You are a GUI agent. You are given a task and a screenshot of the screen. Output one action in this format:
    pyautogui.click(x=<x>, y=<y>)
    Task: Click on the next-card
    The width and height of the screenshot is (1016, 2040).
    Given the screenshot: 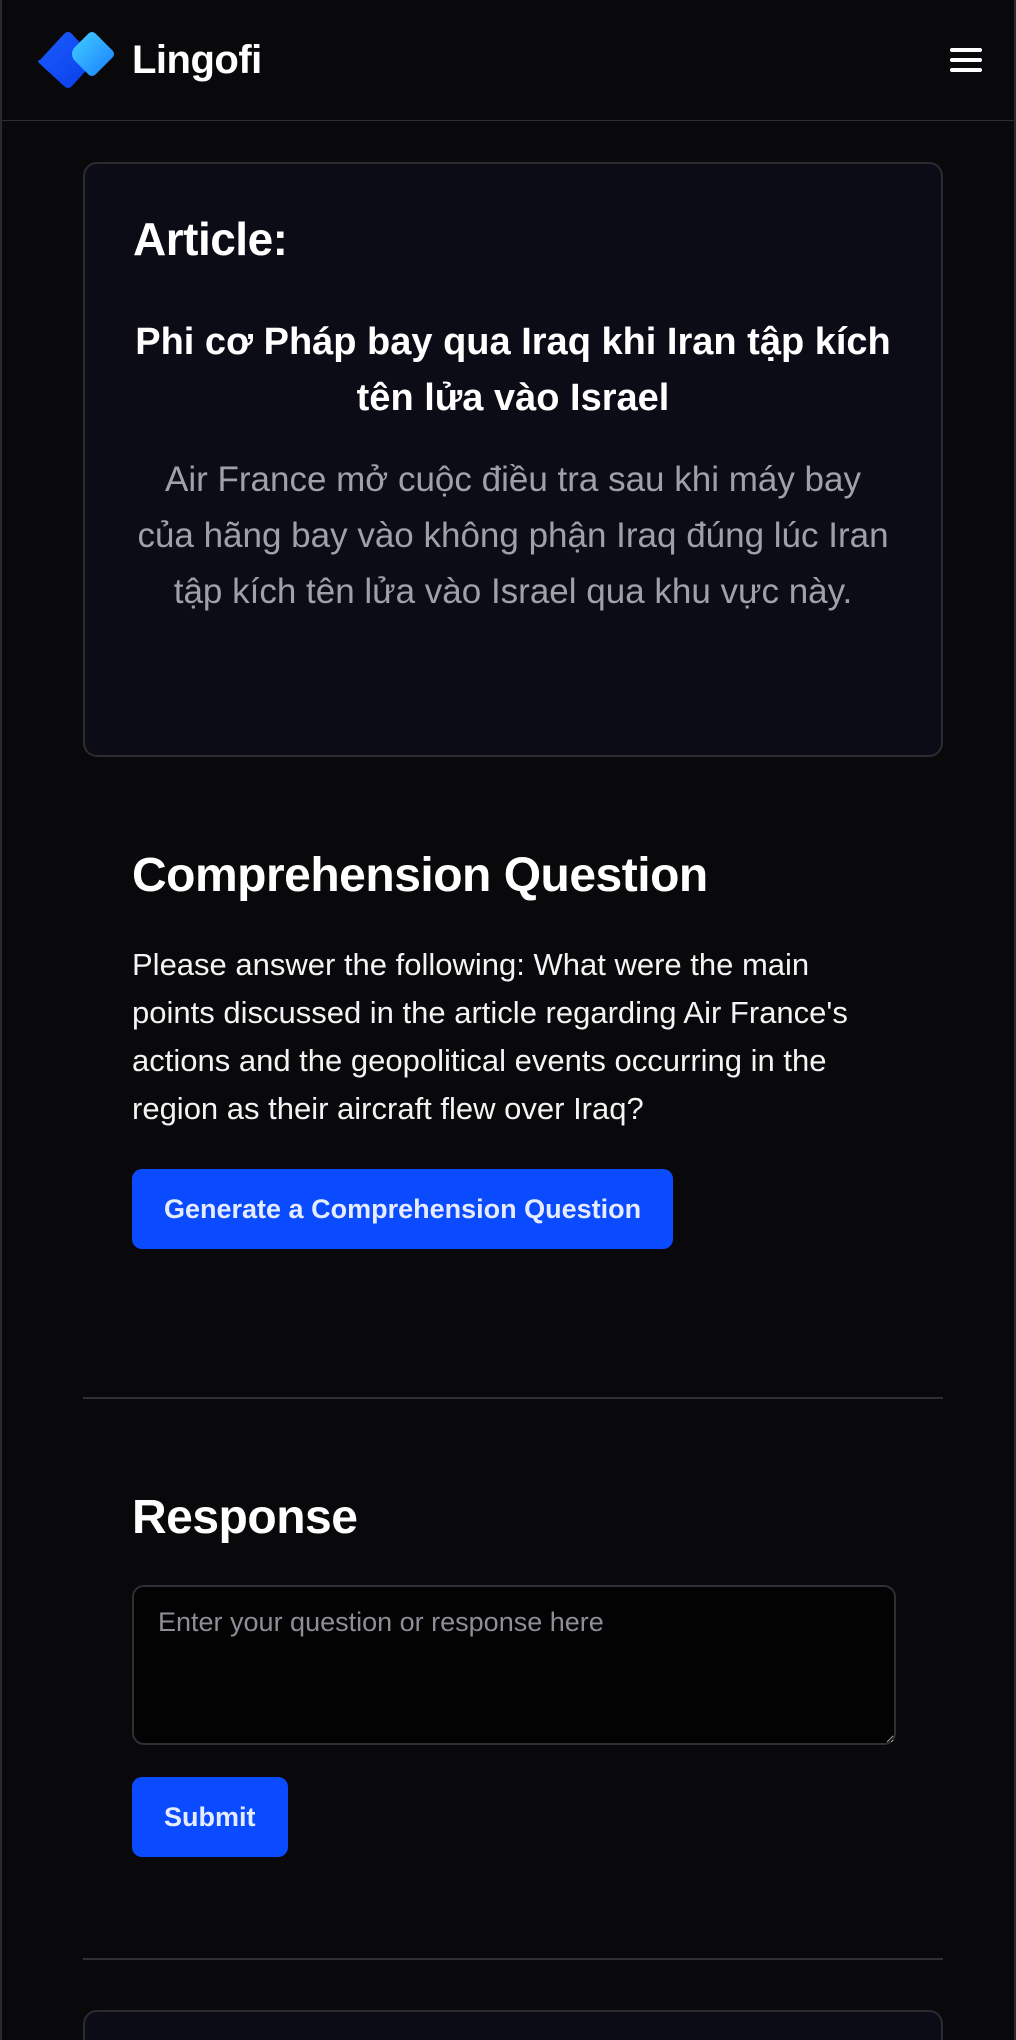 What is the action you would take?
    pyautogui.click(x=513, y=2025)
    